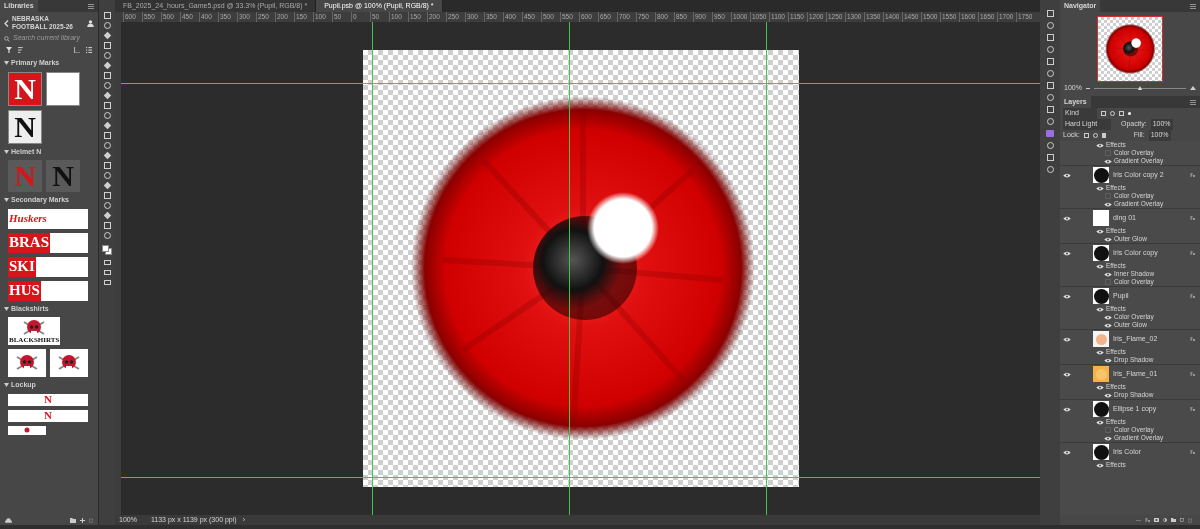  Describe the element at coordinates (77, 49) in the screenshot. I see `sort-order-icon` at that location.